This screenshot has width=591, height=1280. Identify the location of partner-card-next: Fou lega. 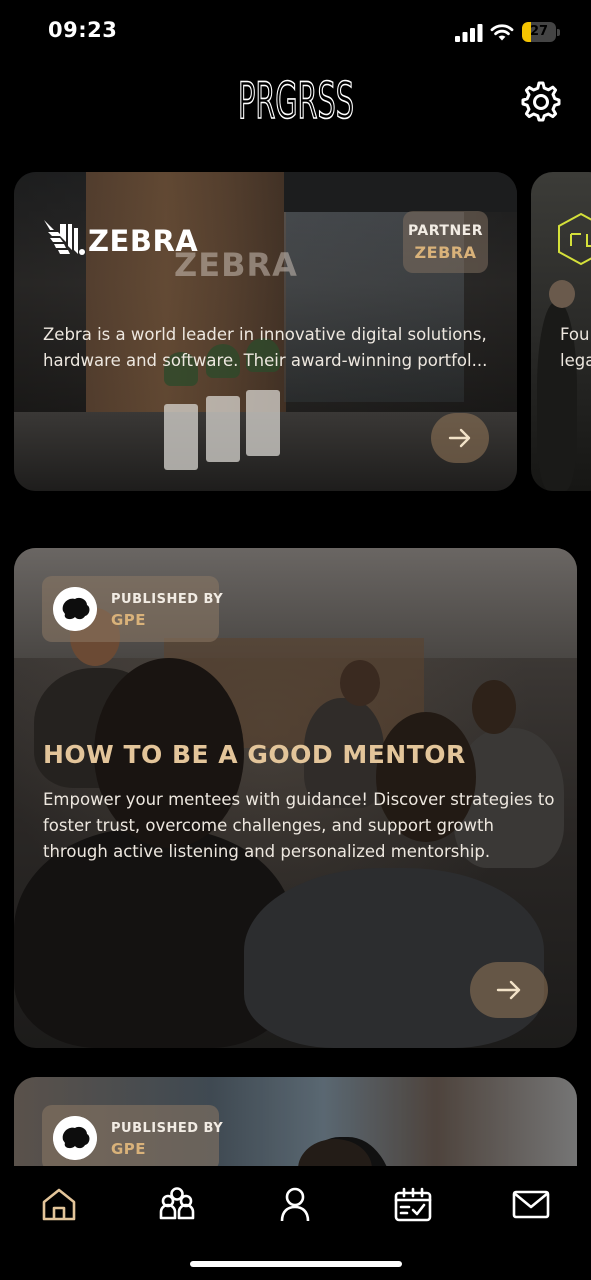
(561, 331).